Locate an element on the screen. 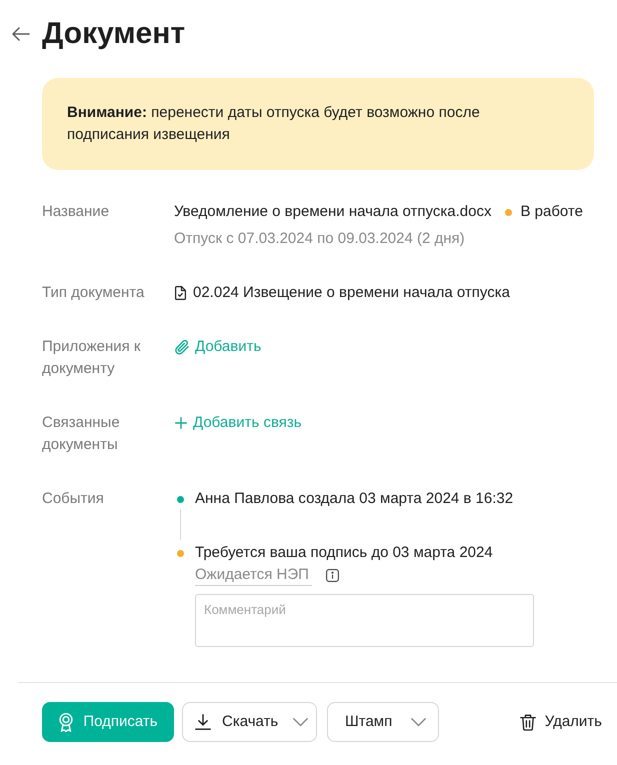 This screenshot has width=617, height=765. signature-status-text: Ожидается НЭП is located at coordinates (253, 575).